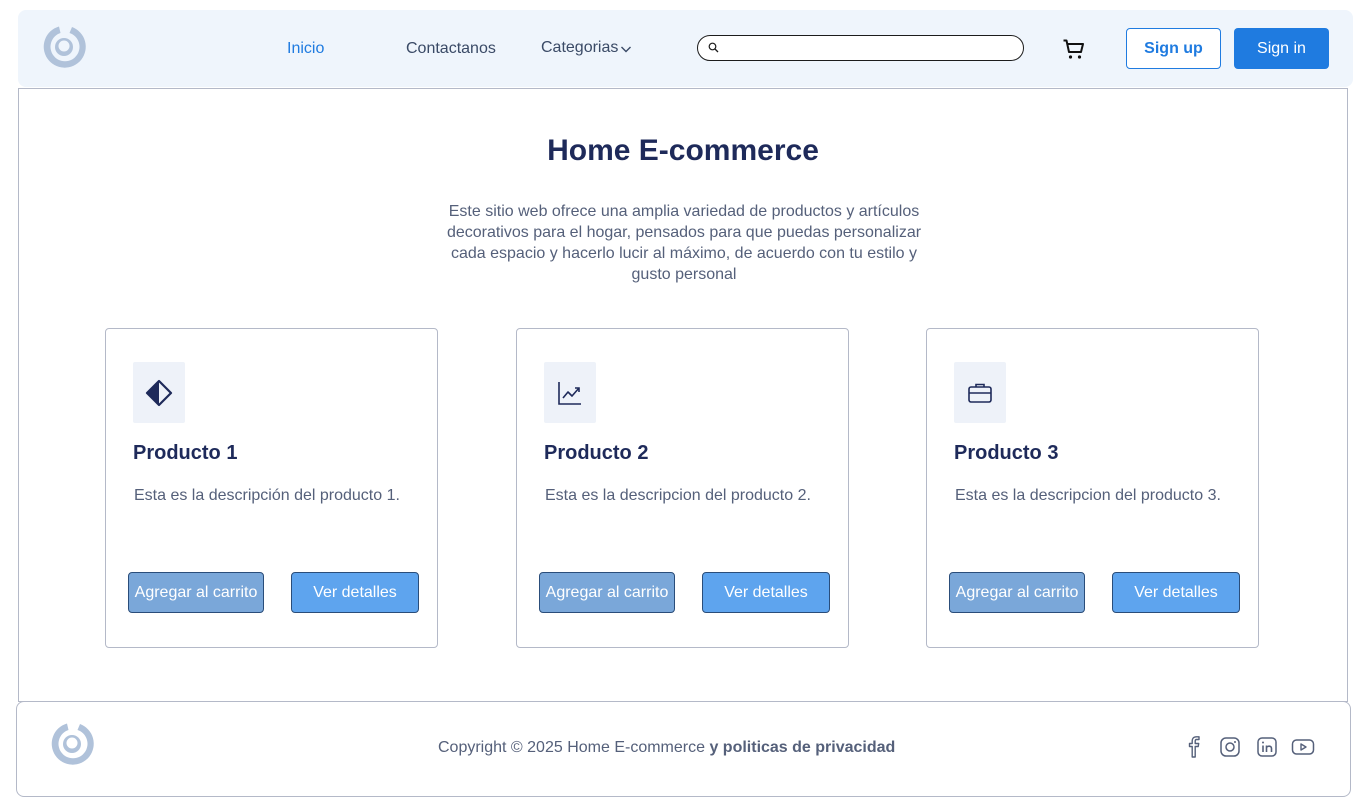  What do you see at coordinates (1006, 453) in the screenshot?
I see `product-title: Producto 3` at bounding box center [1006, 453].